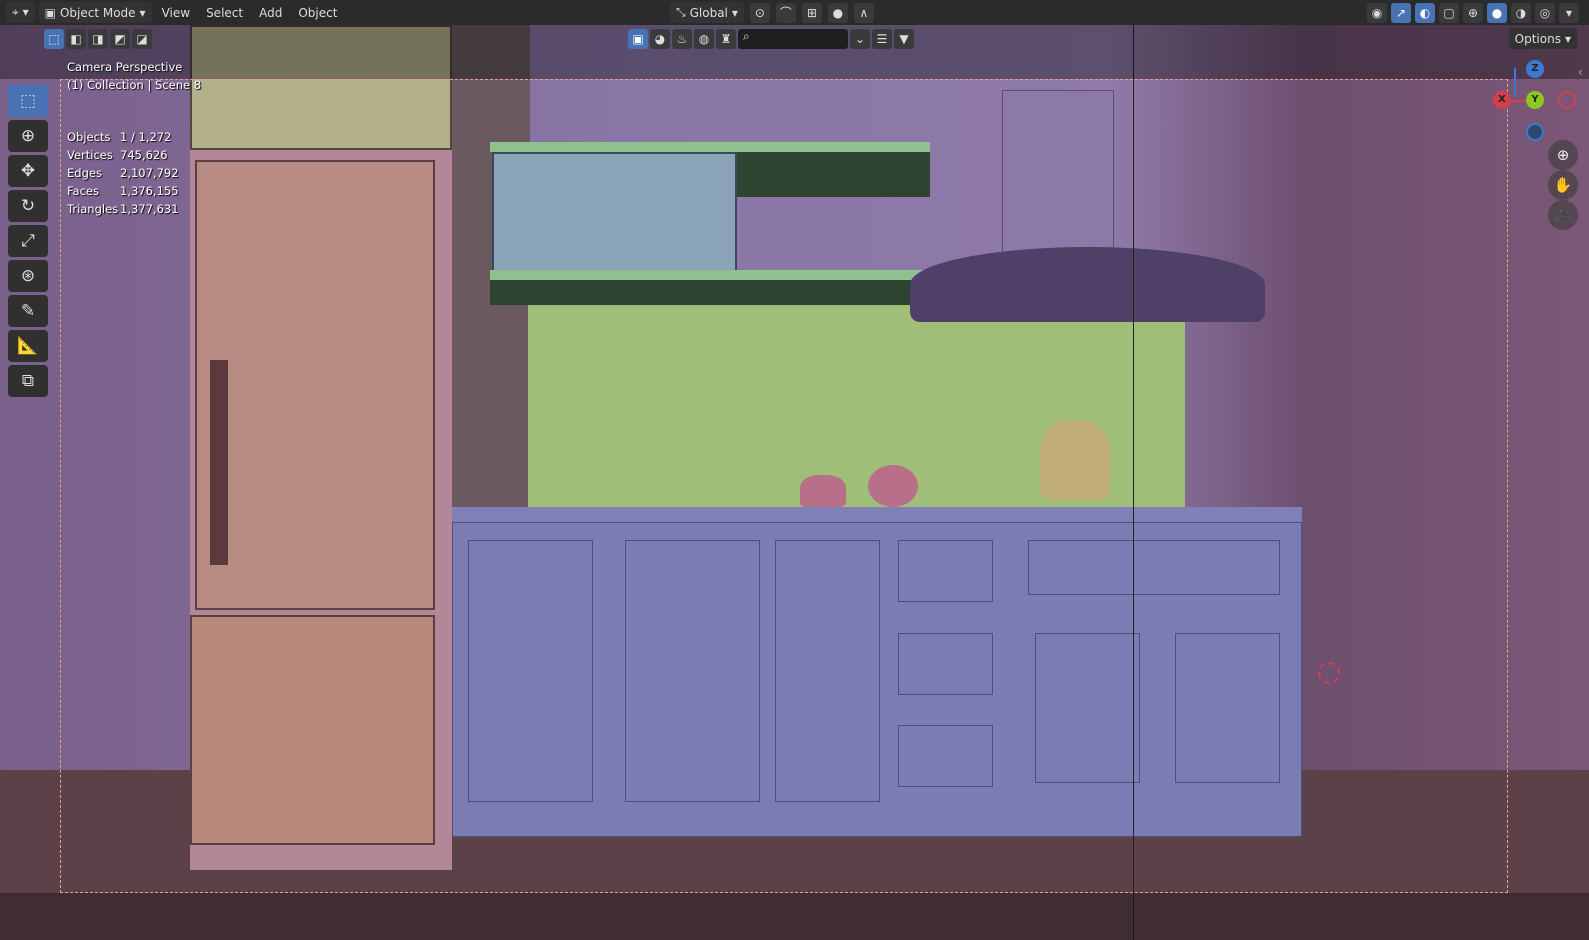 Image resolution: width=1589 pixels, height=940 pixels. Describe the element at coordinates (1497, 12) in the screenshot. I see `solid-shading-icon: ●` at that location.